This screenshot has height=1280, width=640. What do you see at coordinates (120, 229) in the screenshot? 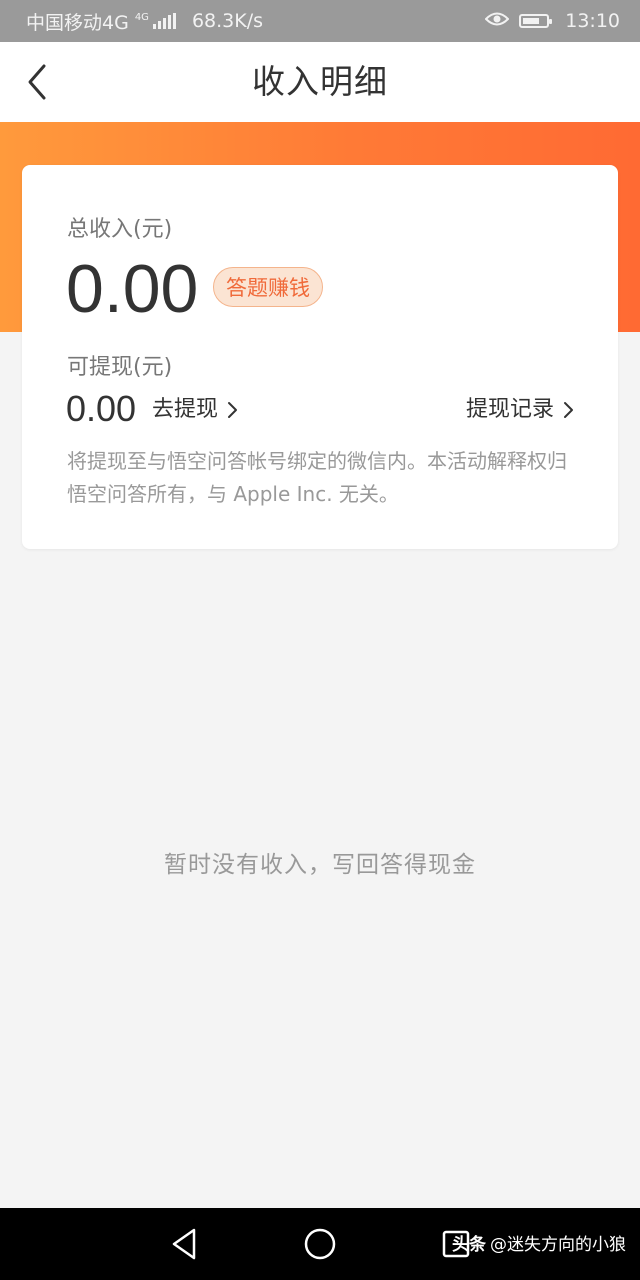
I see `total-income-label: 总收入(元)` at bounding box center [120, 229].